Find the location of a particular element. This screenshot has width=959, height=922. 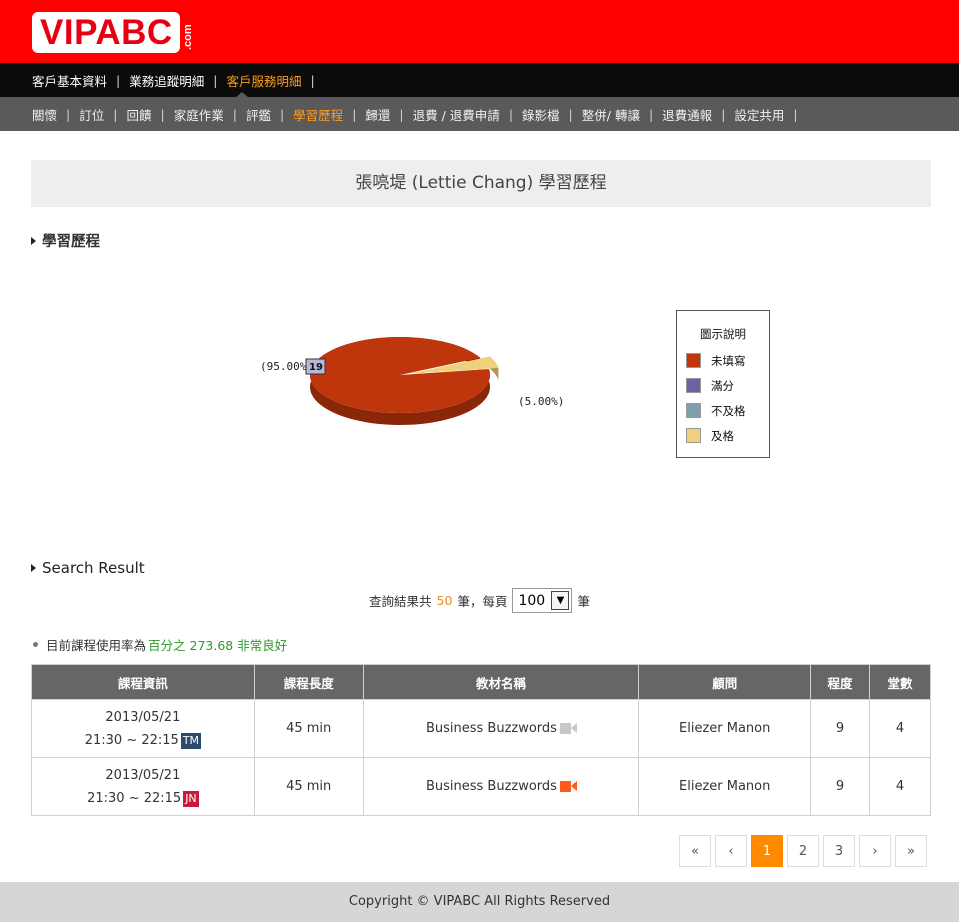

logo-suffix: .com is located at coordinates (188, 37).